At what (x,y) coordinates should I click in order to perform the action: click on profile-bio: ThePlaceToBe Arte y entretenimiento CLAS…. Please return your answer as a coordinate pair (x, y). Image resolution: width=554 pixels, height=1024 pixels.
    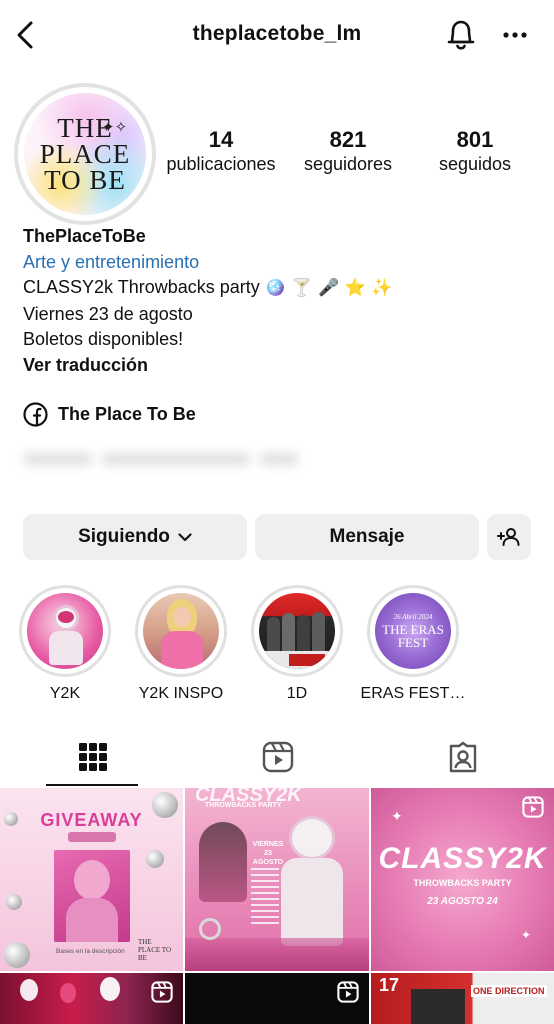
    Looking at the image, I should click on (283, 301).